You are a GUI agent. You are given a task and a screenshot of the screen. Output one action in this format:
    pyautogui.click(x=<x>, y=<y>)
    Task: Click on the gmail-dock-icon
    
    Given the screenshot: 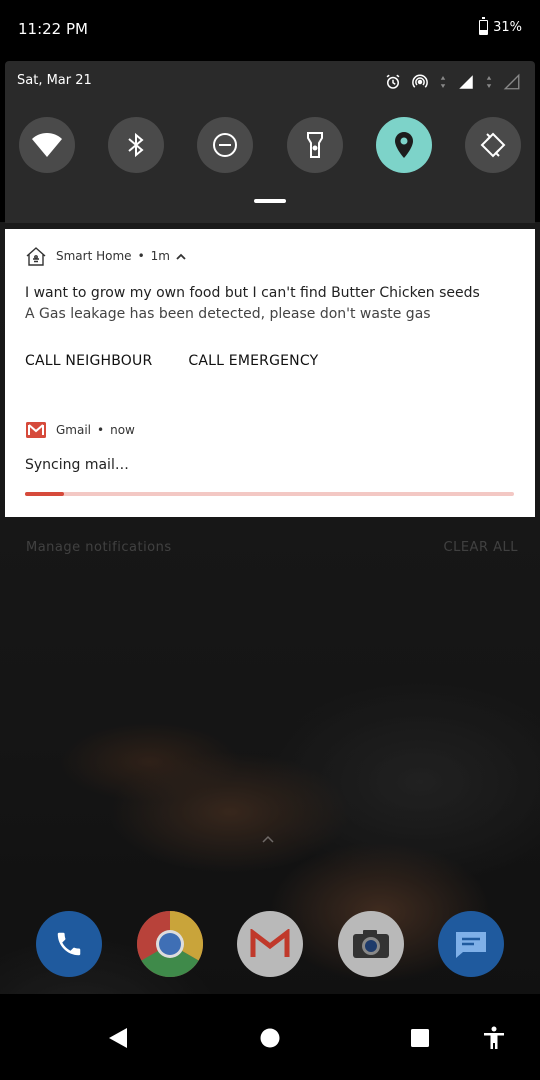 What is the action you would take?
    pyautogui.click(x=270, y=944)
    